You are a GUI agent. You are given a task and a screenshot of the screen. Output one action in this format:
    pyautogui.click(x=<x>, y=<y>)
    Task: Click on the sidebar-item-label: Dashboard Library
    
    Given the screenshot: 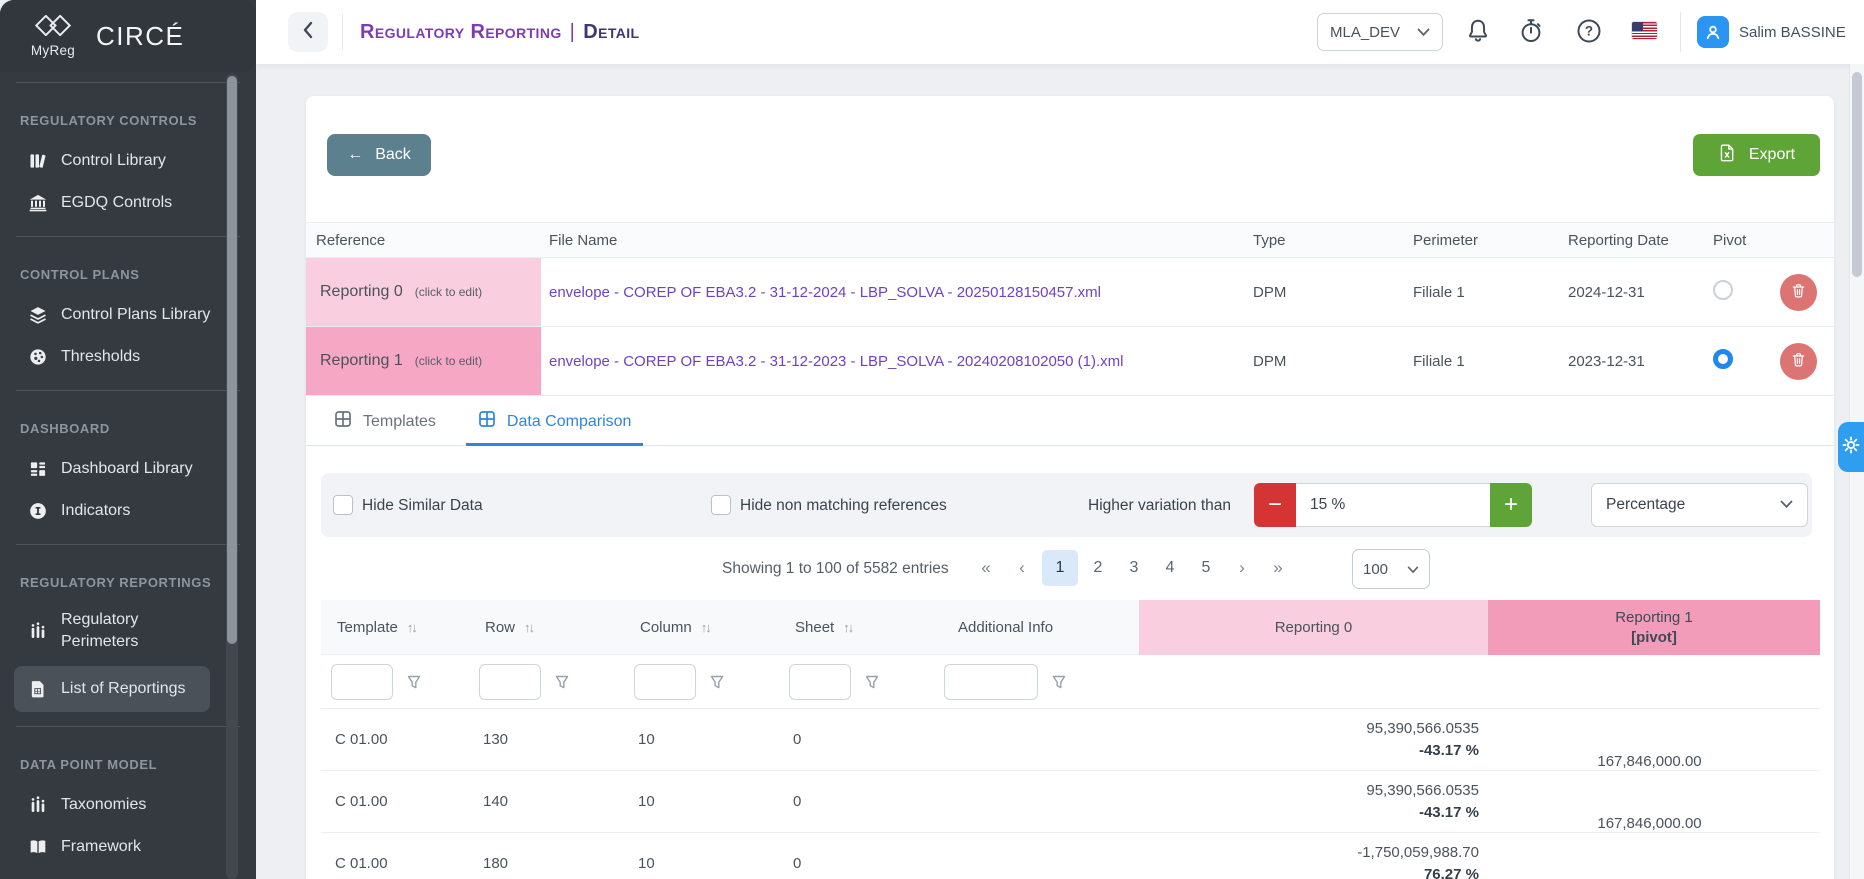 What is the action you would take?
    pyautogui.click(x=127, y=468)
    